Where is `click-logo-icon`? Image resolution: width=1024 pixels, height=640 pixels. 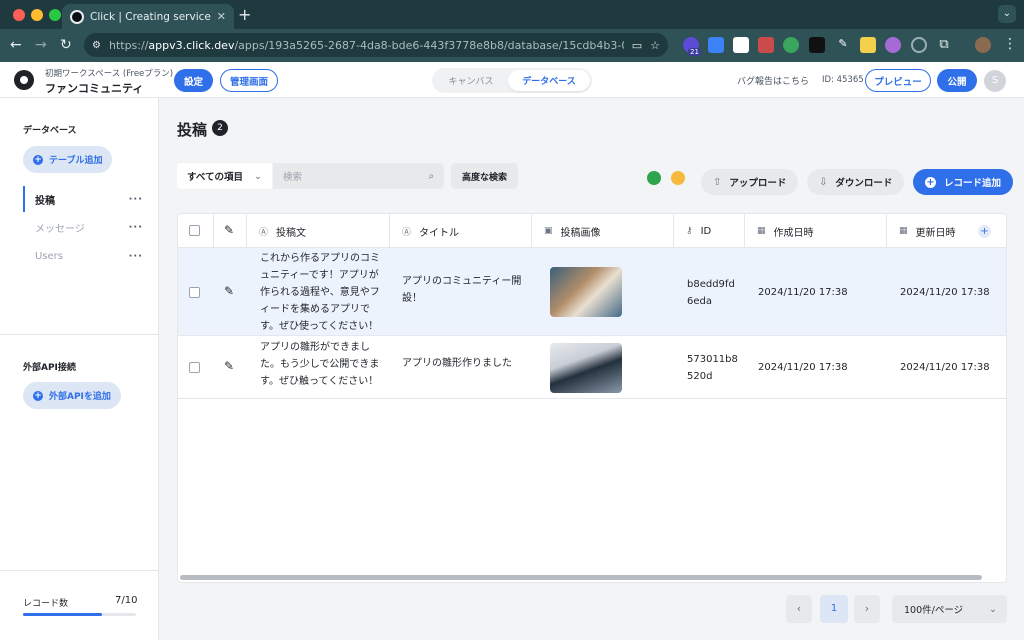
click-logo-icon is located at coordinates (24, 80).